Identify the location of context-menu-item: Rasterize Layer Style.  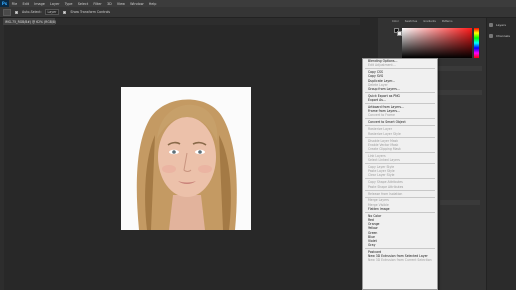
(384, 133).